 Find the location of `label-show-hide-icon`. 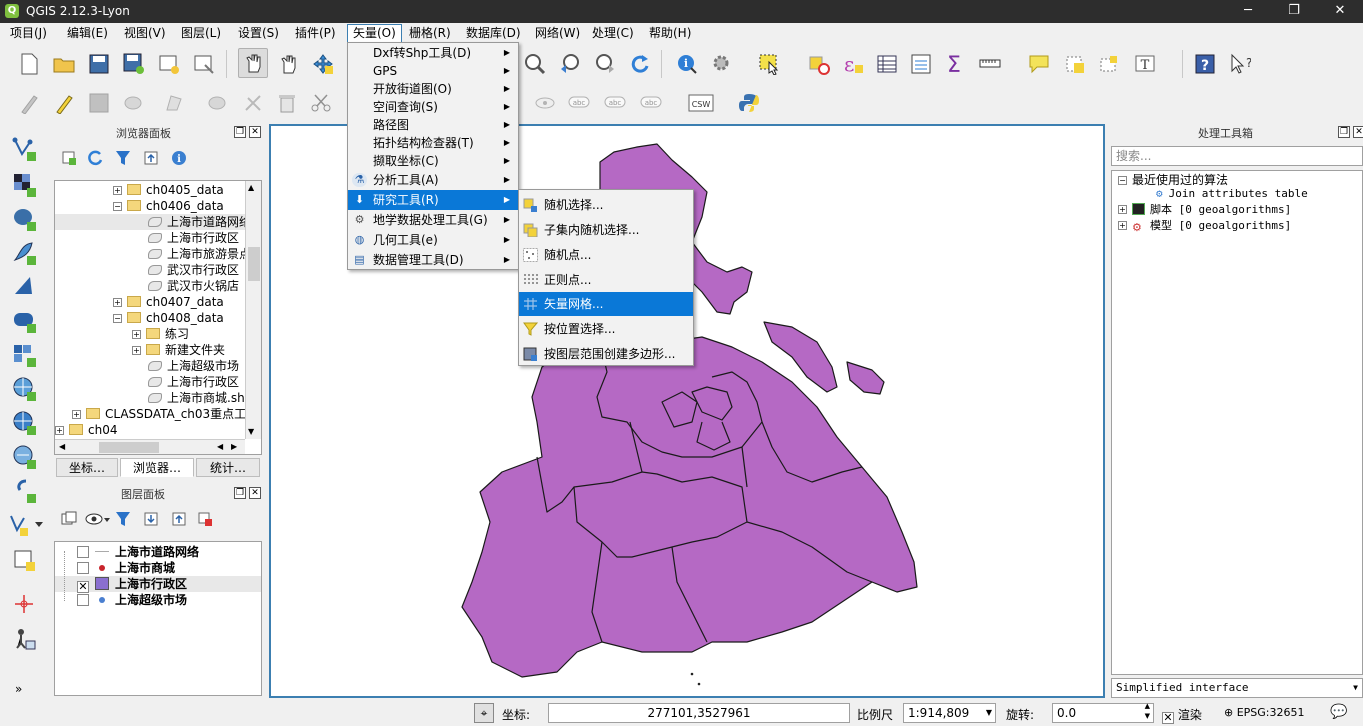

label-show-hide-icon is located at coordinates (545, 103).